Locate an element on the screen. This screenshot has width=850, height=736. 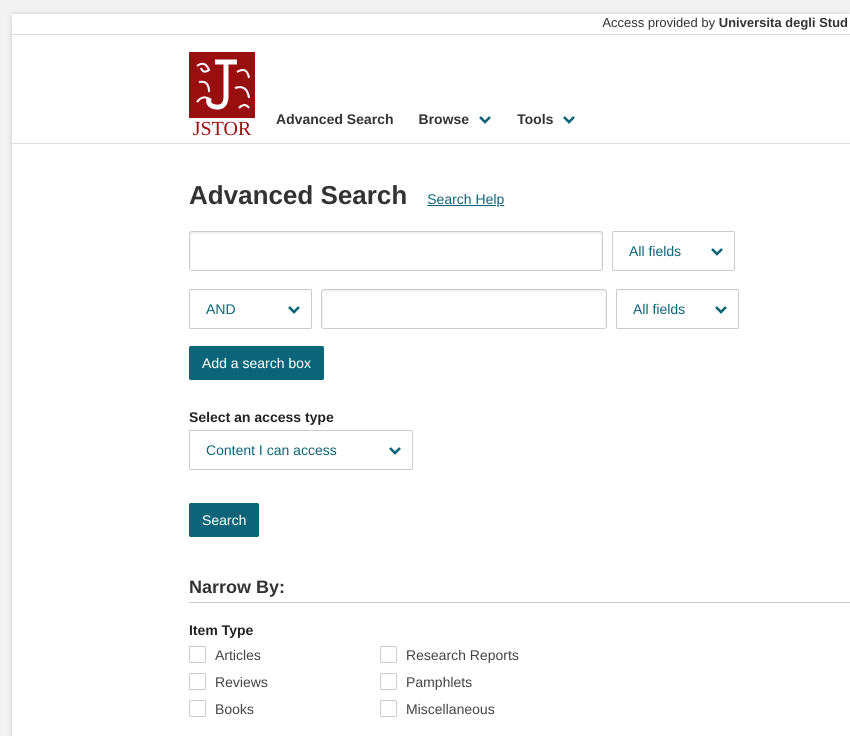
operator-dropdown: AND is located at coordinates (250, 309).